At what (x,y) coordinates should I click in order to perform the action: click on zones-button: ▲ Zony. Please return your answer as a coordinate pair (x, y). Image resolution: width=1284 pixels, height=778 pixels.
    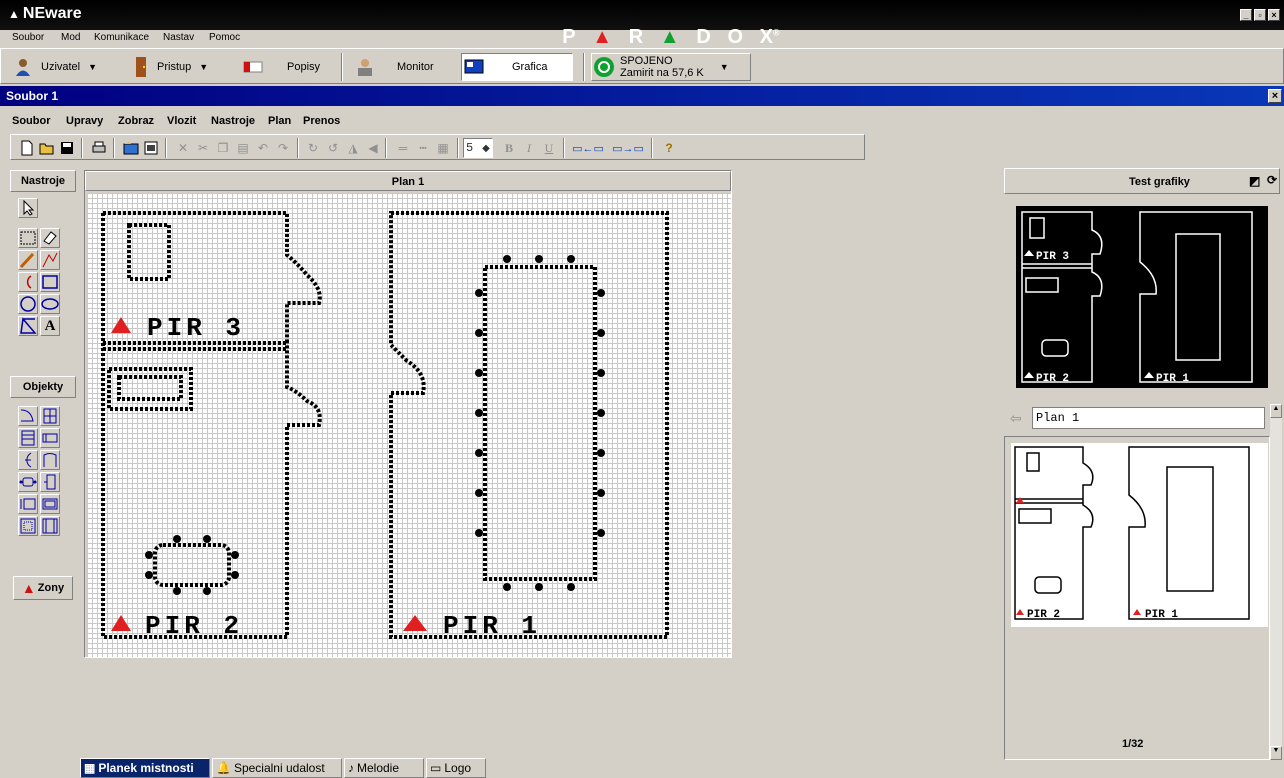
    Looking at the image, I should click on (43, 588).